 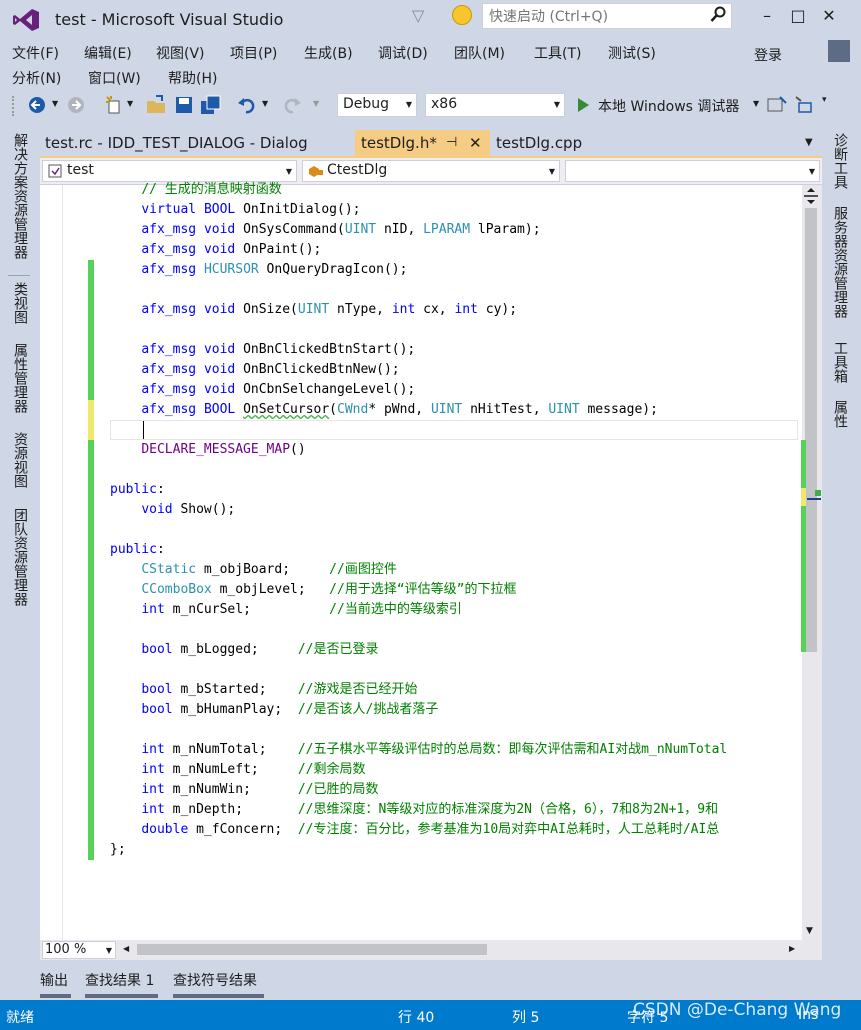 I want to click on solution-platform-select: x86 ▼, so click(x=495, y=105).